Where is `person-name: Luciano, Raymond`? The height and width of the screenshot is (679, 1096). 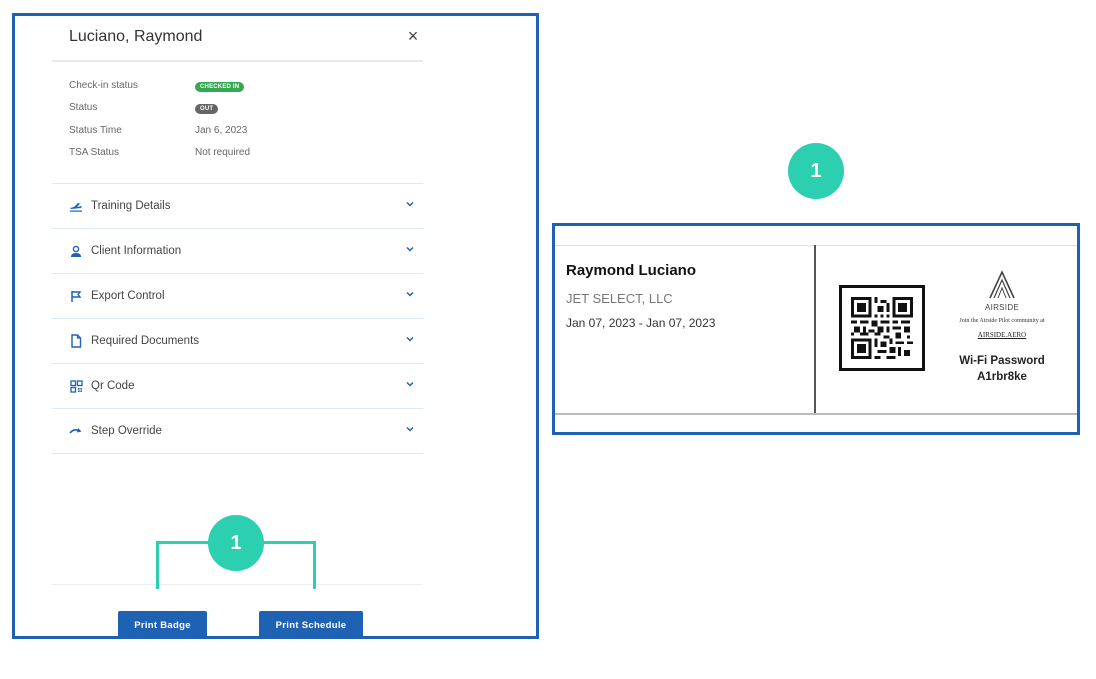 person-name: Luciano, Raymond is located at coordinates (136, 36).